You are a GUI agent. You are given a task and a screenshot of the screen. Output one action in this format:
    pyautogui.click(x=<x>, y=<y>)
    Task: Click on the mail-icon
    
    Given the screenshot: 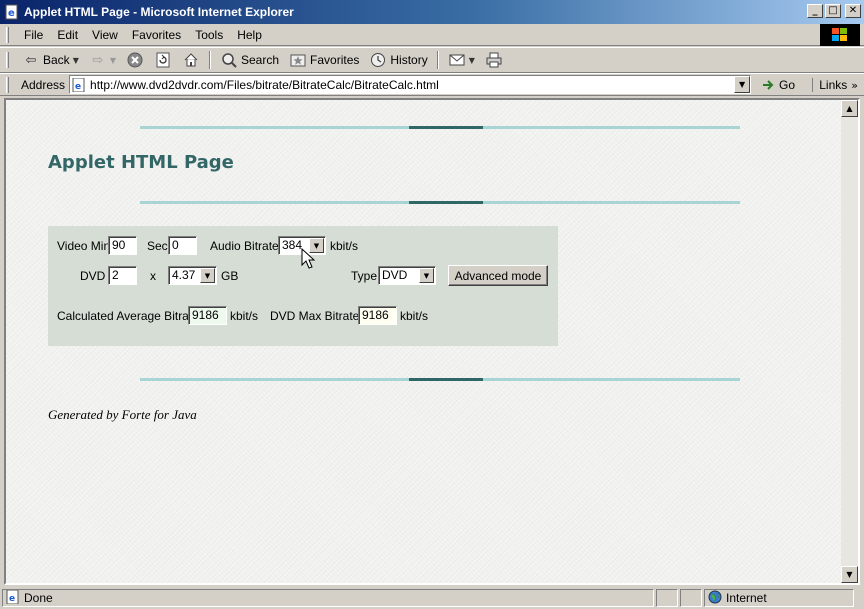 What is the action you would take?
    pyautogui.click(x=457, y=60)
    